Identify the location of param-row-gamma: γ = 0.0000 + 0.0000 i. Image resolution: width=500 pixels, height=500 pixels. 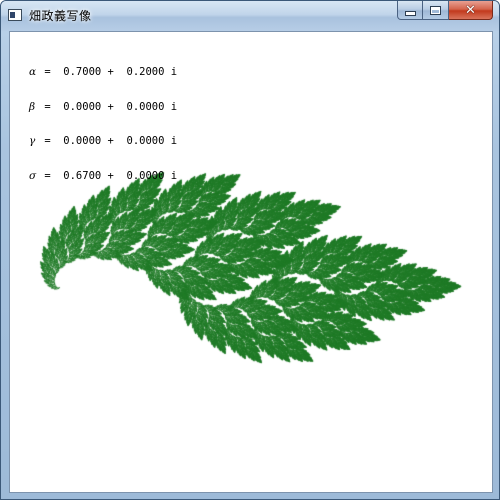
(103, 141).